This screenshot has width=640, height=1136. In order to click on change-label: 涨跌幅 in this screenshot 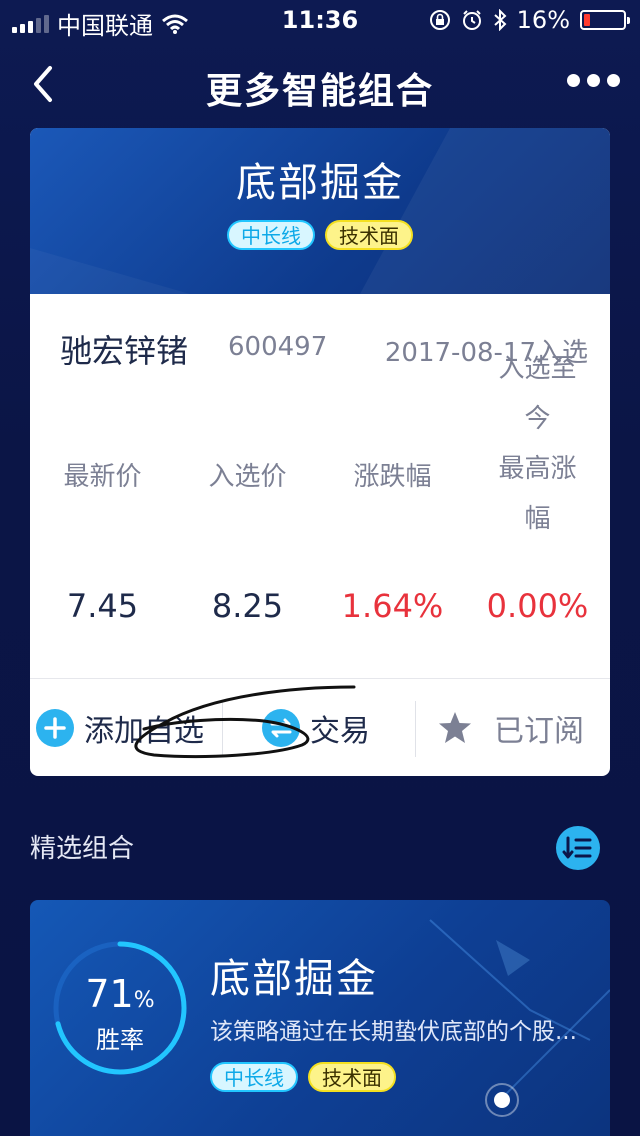, I will do `click(392, 477)`.